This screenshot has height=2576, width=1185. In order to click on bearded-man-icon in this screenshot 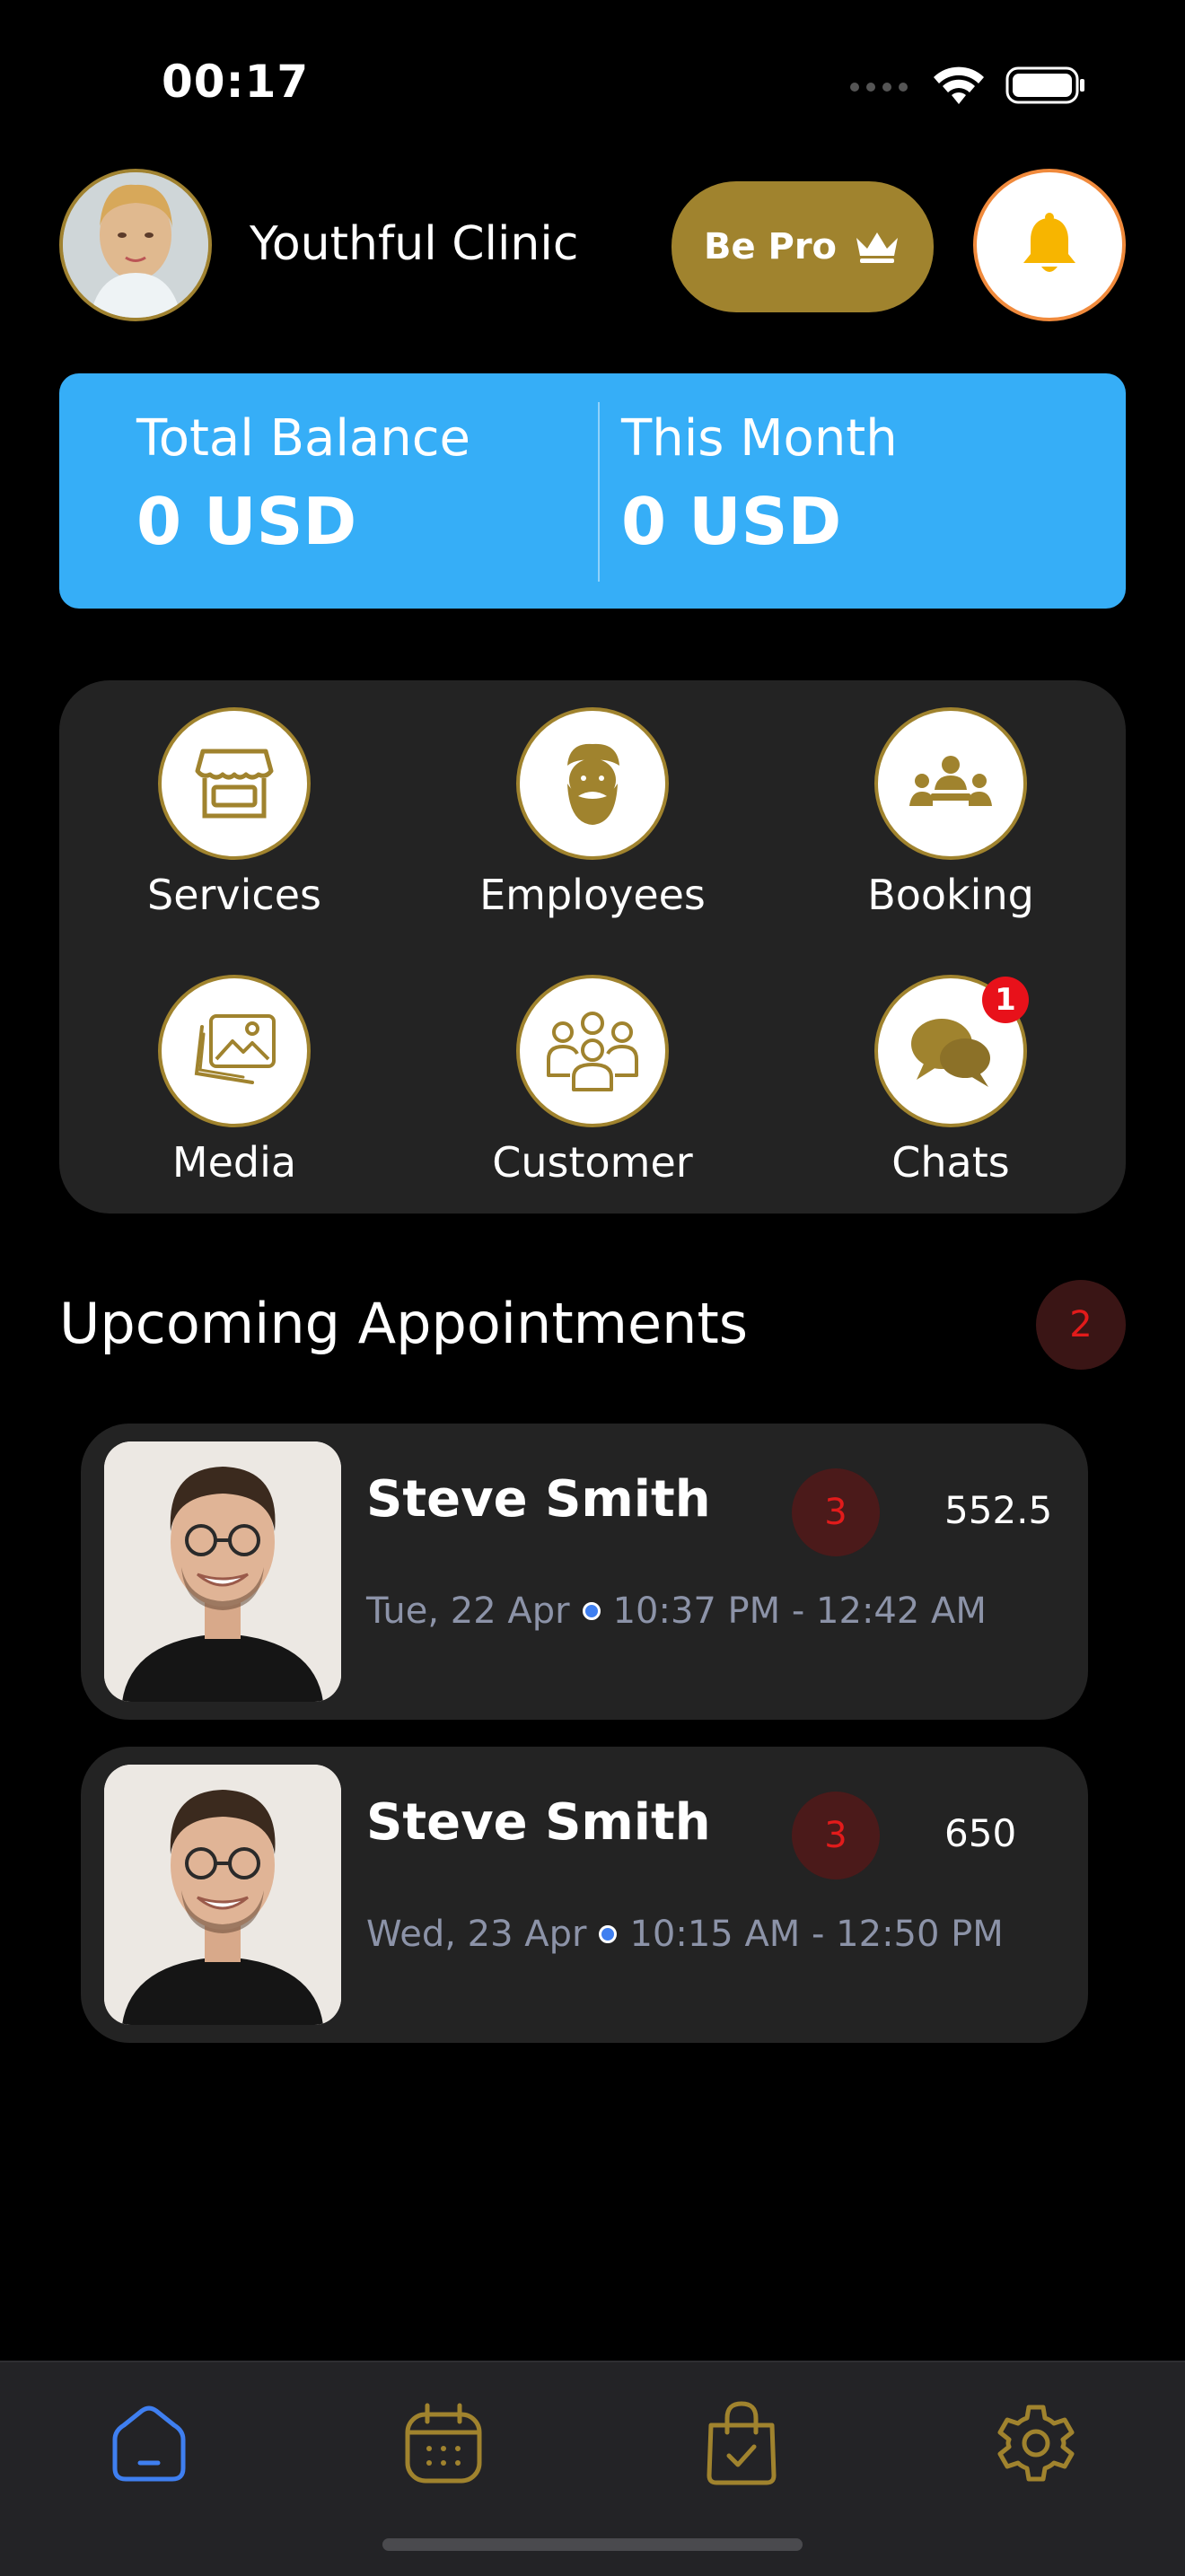, I will do `click(593, 784)`.